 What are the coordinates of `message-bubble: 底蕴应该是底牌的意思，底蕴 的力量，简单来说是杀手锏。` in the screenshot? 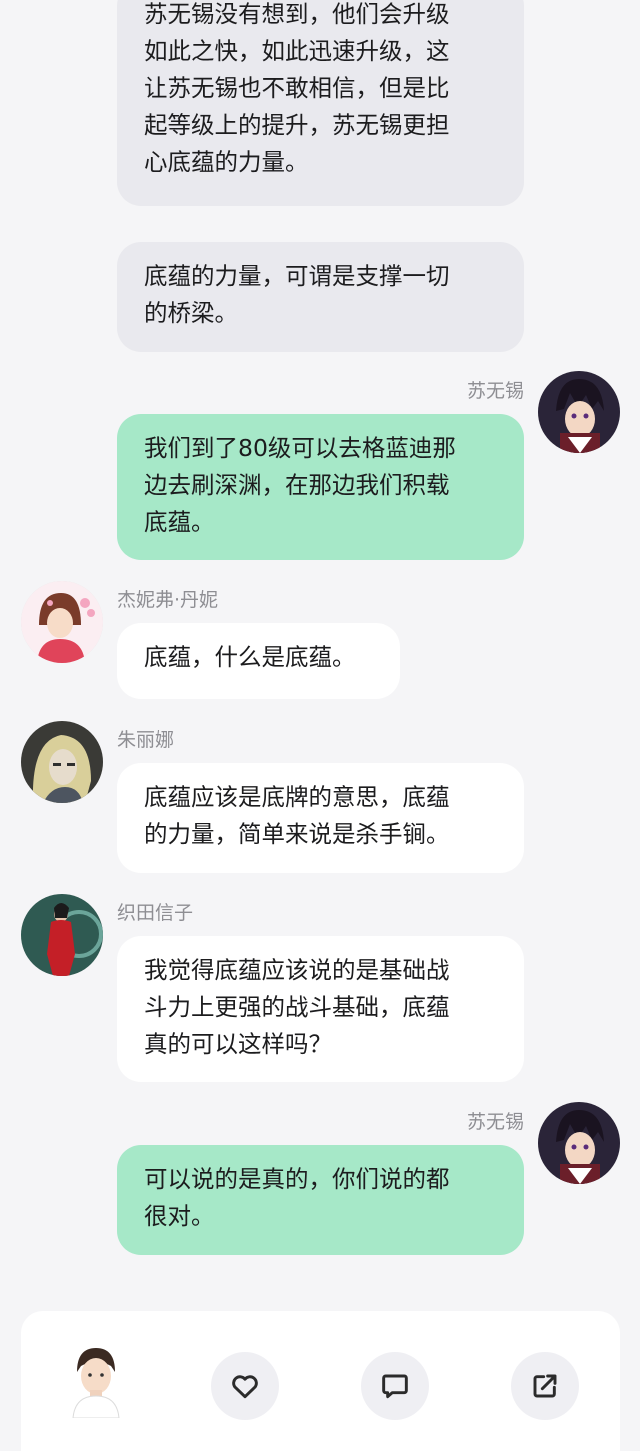 It's located at (320, 818).